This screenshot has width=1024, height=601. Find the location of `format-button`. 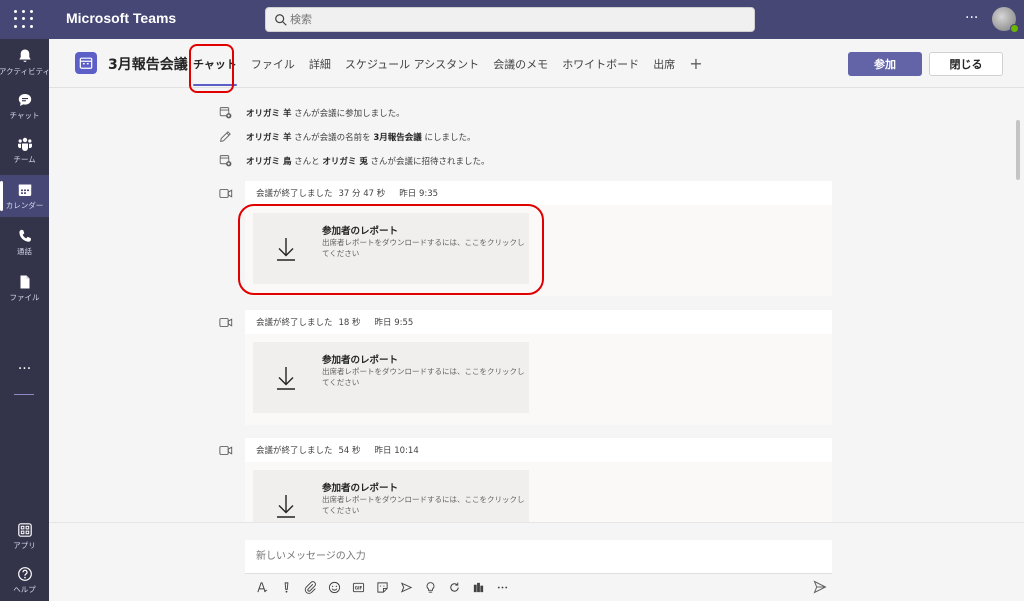

format-button is located at coordinates (262, 587).